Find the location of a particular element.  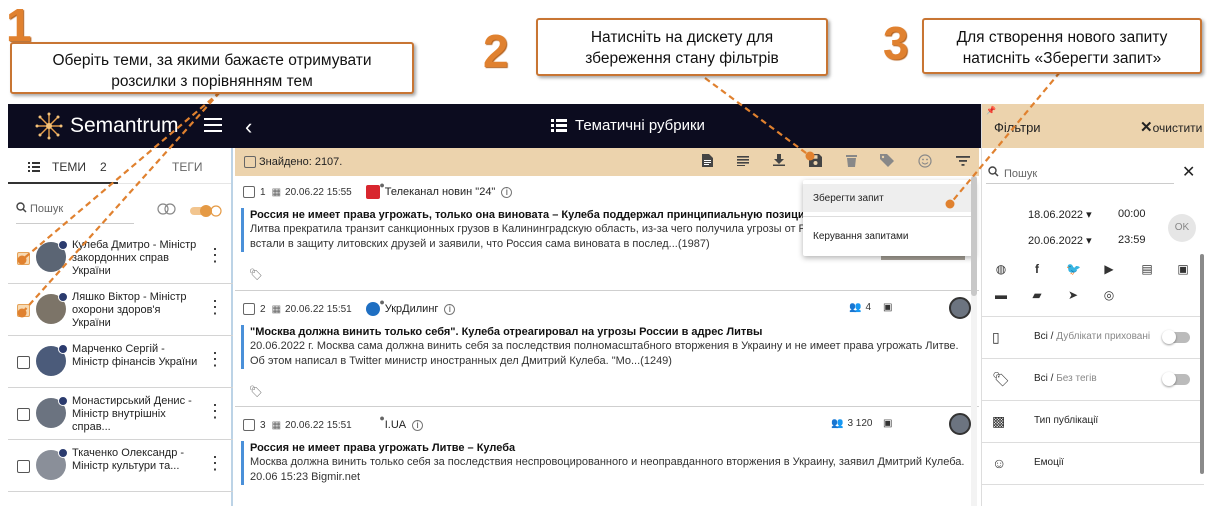

article-source: Телеканал новин "24" is located at coordinates (440, 192).